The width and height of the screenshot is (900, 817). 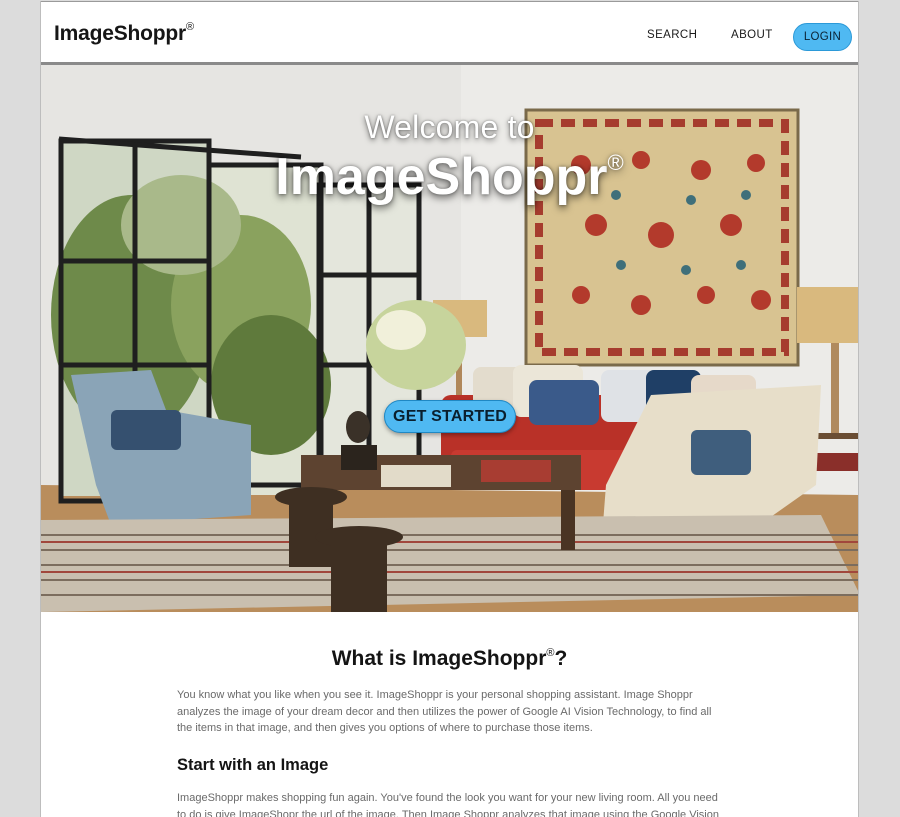 I want to click on about-heading: What is ImageShoppr®?, so click(x=449, y=659).